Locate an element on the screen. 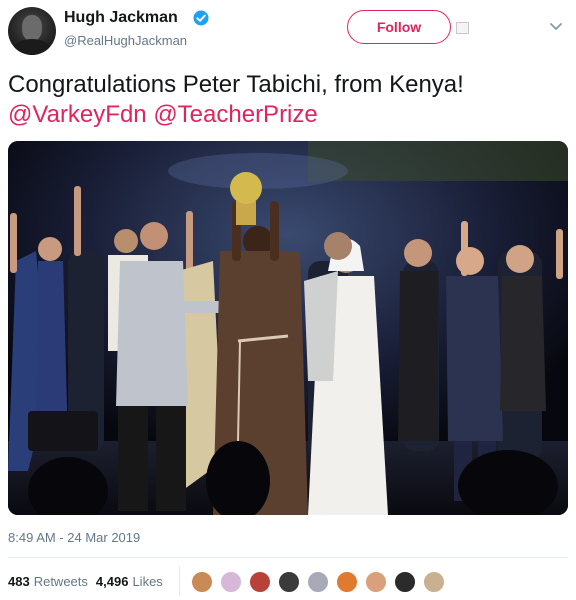 This screenshot has height=600, width=576. chevron-down-icon is located at coordinates (556, 27).